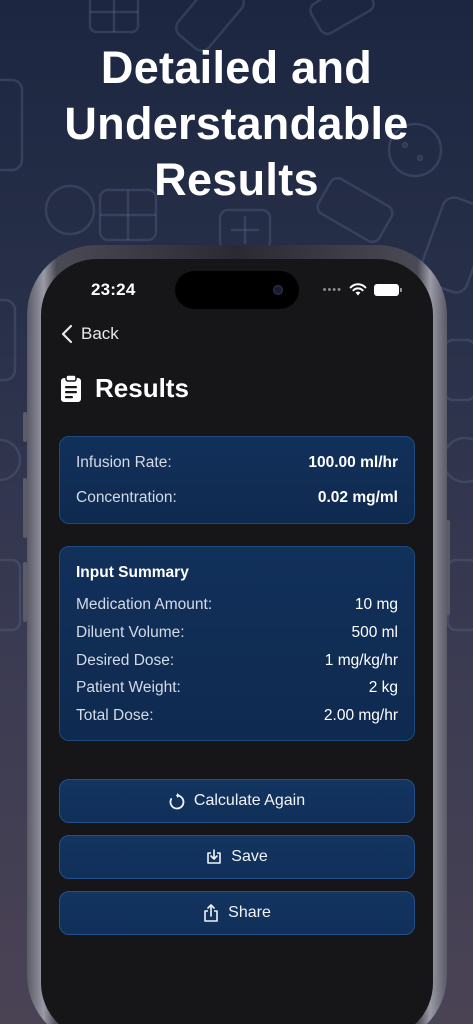 This screenshot has height=1024, width=473. What do you see at coordinates (358, 289) in the screenshot?
I see `wifi-icon` at bounding box center [358, 289].